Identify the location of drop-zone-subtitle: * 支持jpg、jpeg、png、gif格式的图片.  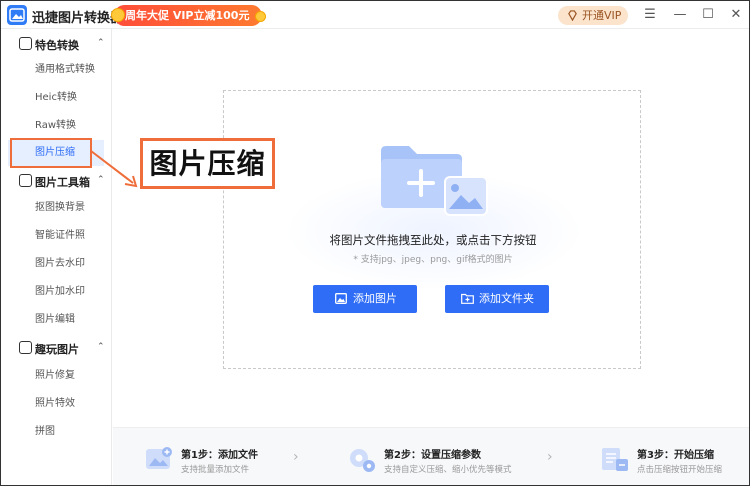
(433, 260).